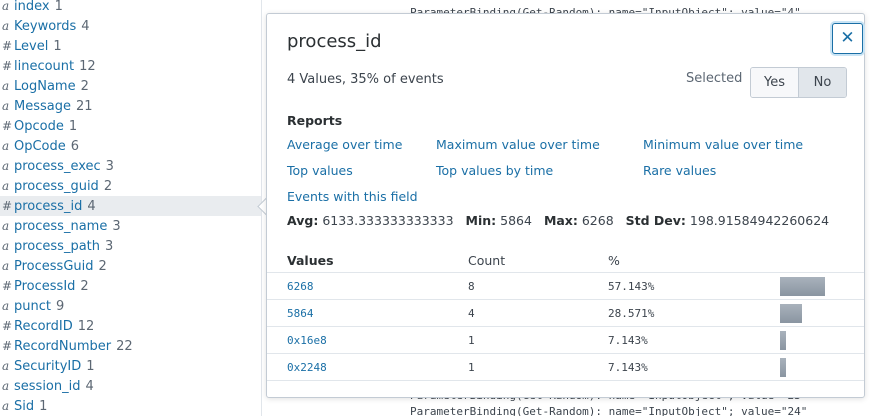 This screenshot has height=416, width=896. I want to click on close-icon: ✕, so click(847, 38).